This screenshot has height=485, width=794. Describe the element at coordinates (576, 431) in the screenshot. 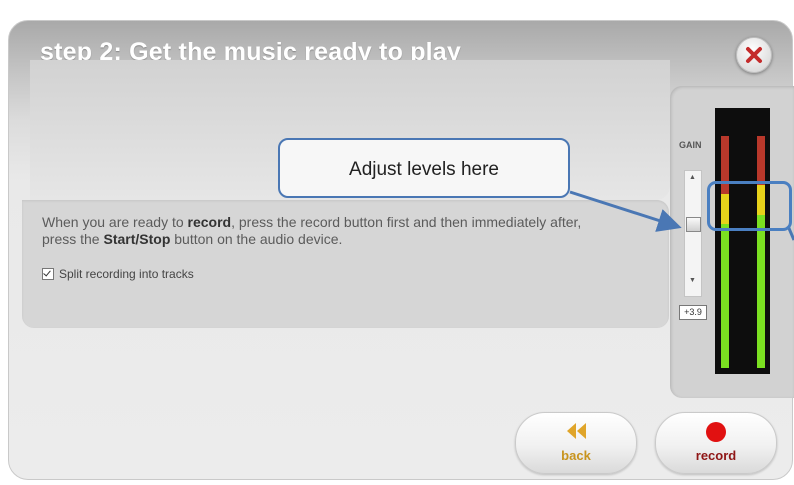

I see `double-chevron-left-icon` at that location.